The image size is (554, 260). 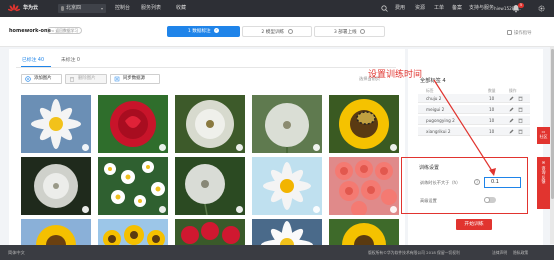 I want to click on delete-image-button: 删除图片, so click(x=86, y=79).